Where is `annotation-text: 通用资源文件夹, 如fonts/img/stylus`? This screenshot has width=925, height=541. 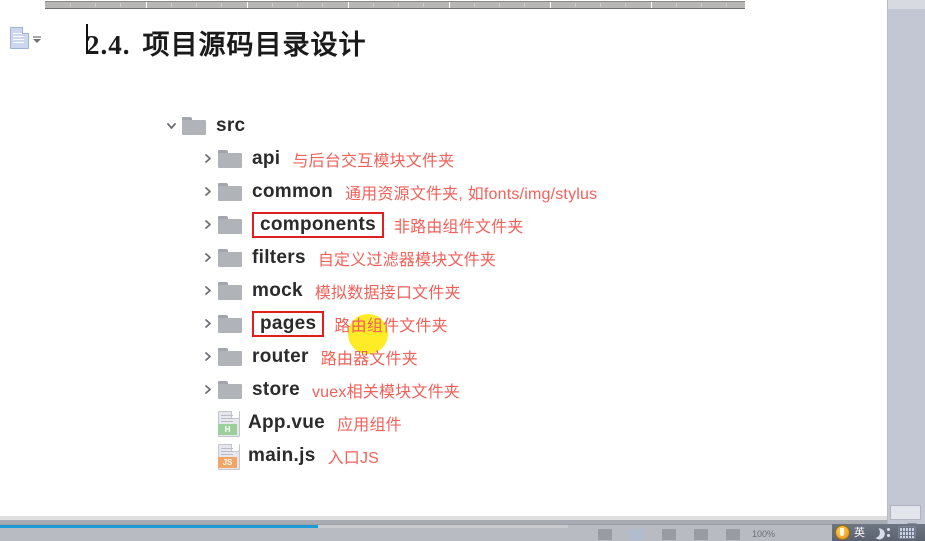 annotation-text: 通用资源文件夹, 如fonts/img/stylus is located at coordinates (471, 194).